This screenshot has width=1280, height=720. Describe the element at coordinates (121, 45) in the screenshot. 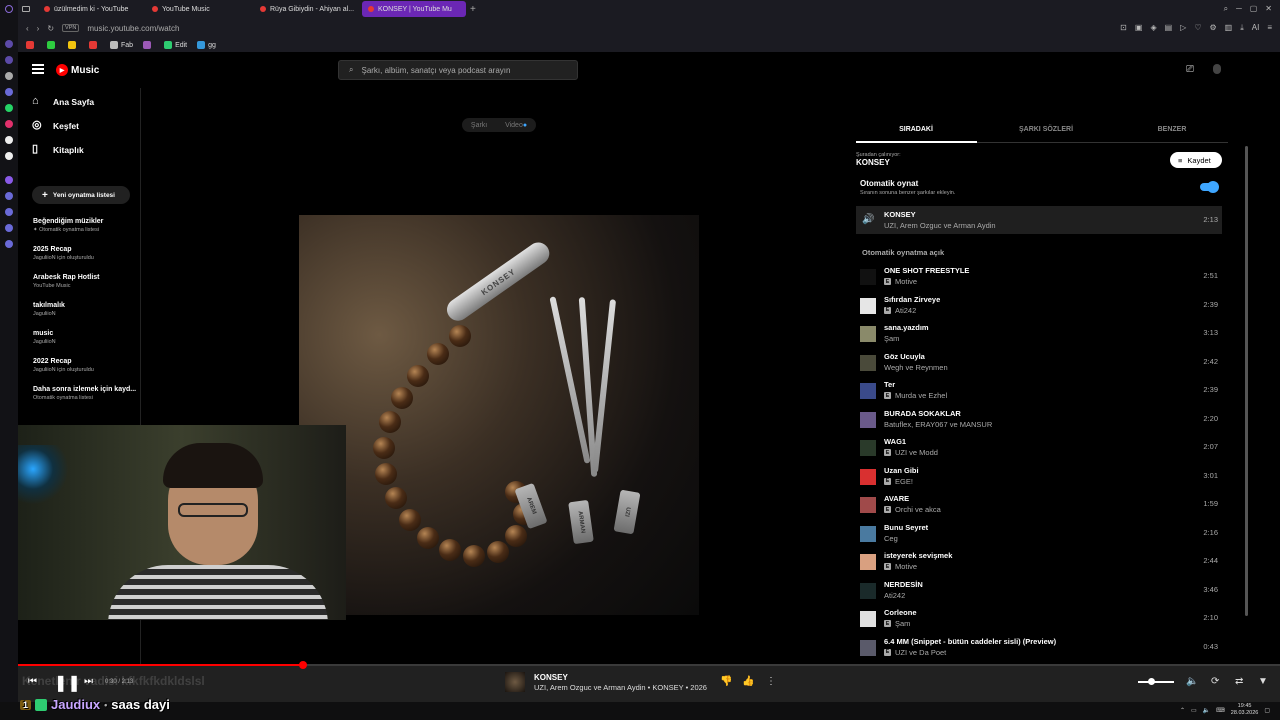

I see `bookmark-fab: Fab` at that location.